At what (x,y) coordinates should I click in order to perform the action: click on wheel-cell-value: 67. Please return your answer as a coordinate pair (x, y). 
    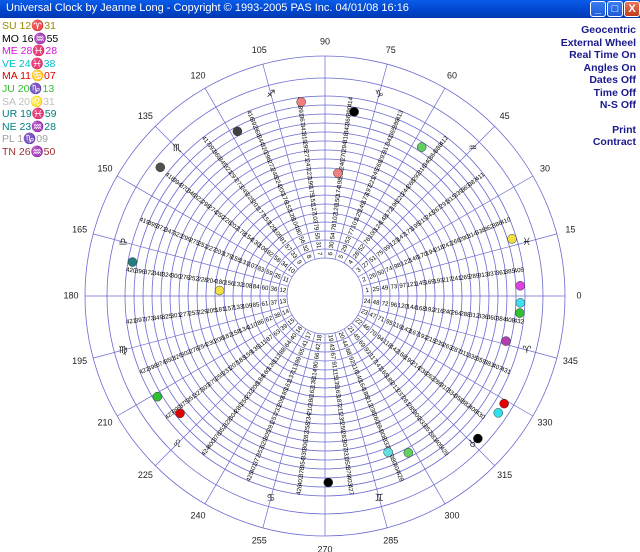
    Looking at the image, I should click on (333, 356).